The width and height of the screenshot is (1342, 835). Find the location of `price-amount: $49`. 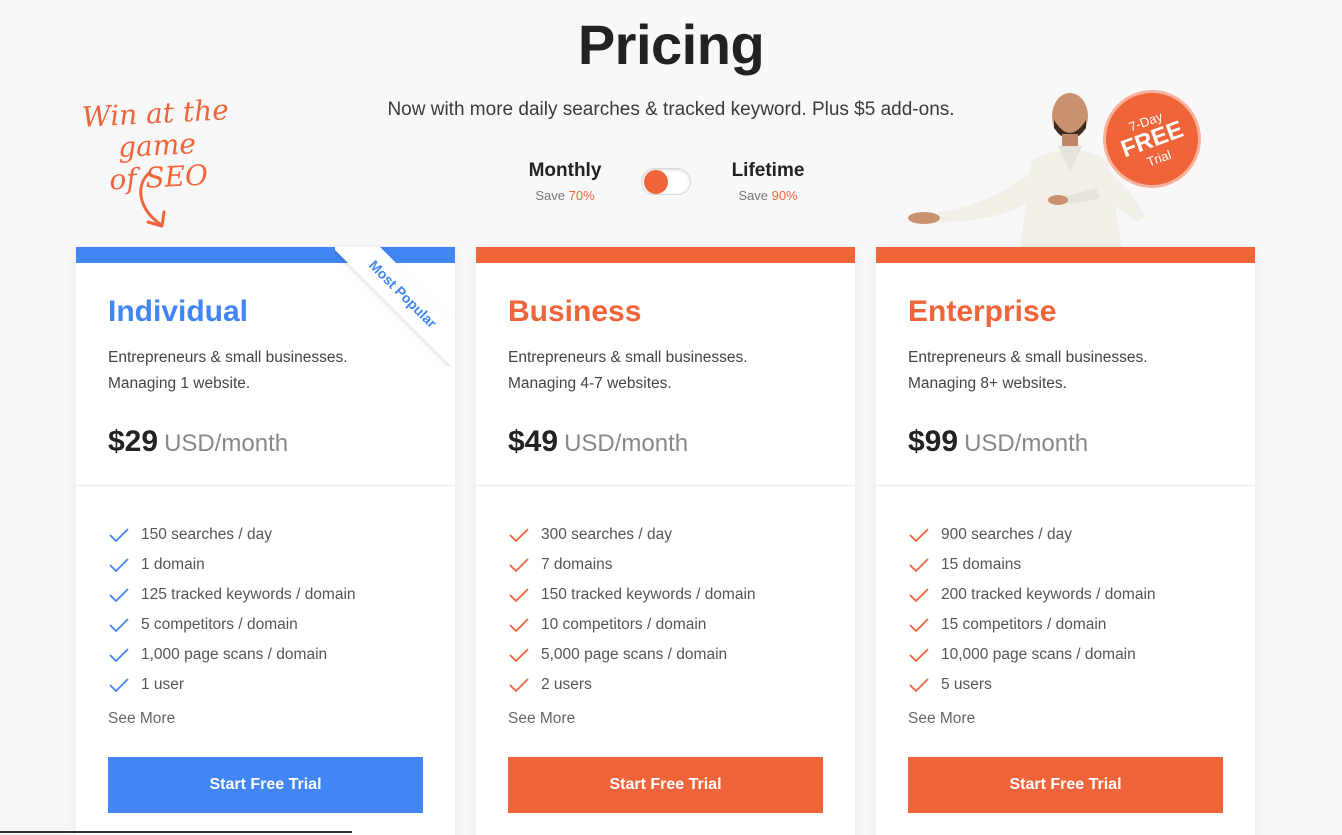

price-amount: $49 is located at coordinates (533, 441).